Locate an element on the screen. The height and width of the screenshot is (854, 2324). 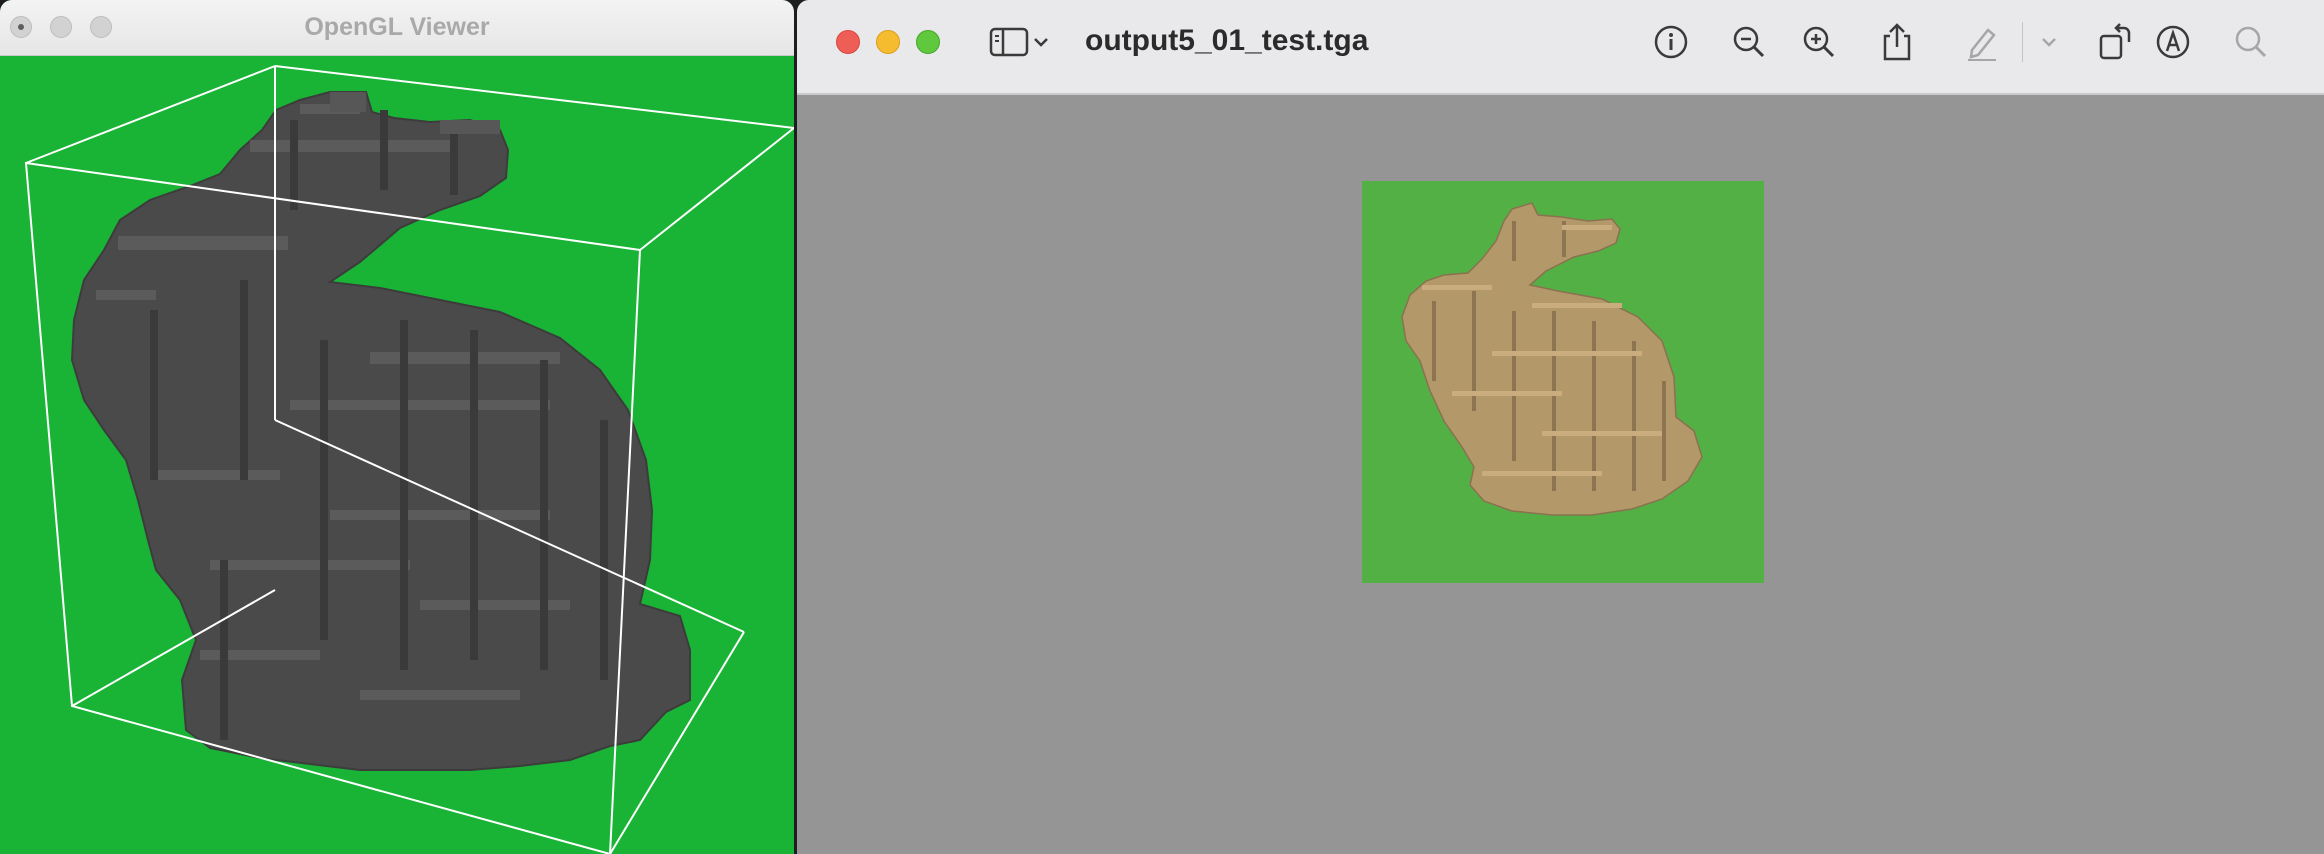
toolbar-separator is located at coordinates (2022, 42).